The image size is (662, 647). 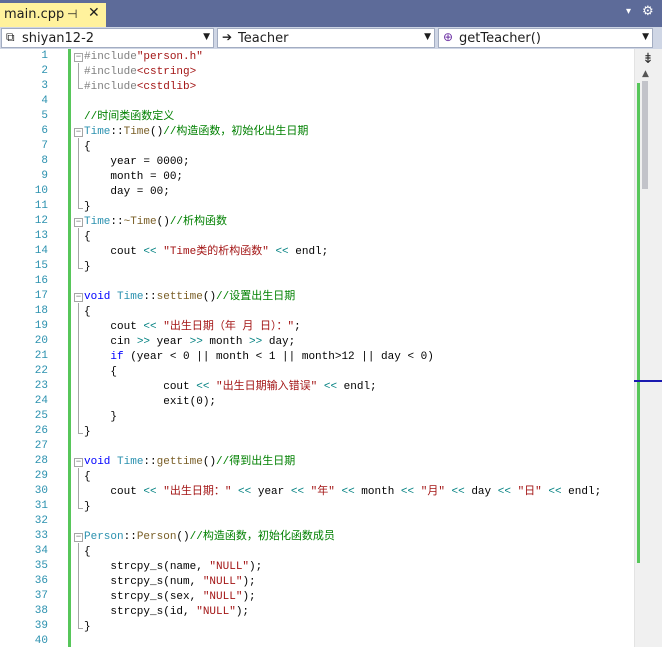 What do you see at coordinates (648, 11) in the screenshot?
I see `gear-icon: ⚙` at bounding box center [648, 11].